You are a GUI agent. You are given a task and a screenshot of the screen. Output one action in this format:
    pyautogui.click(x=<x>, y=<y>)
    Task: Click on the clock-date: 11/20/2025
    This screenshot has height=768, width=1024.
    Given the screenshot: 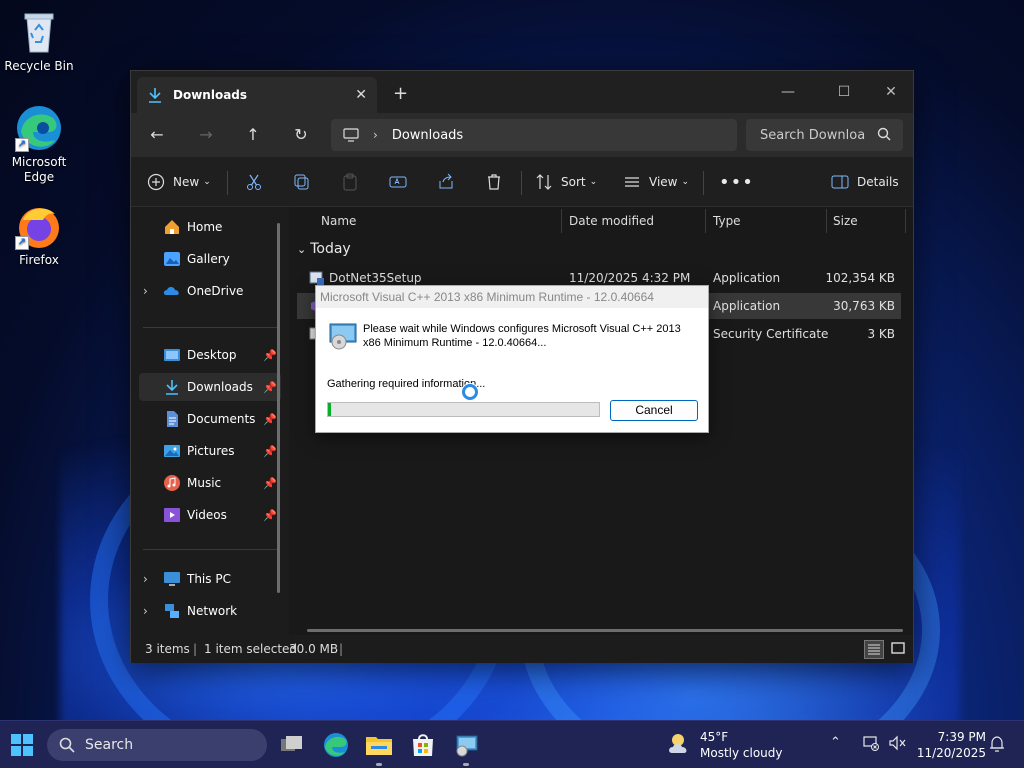 What is the action you would take?
    pyautogui.click(x=951, y=753)
    